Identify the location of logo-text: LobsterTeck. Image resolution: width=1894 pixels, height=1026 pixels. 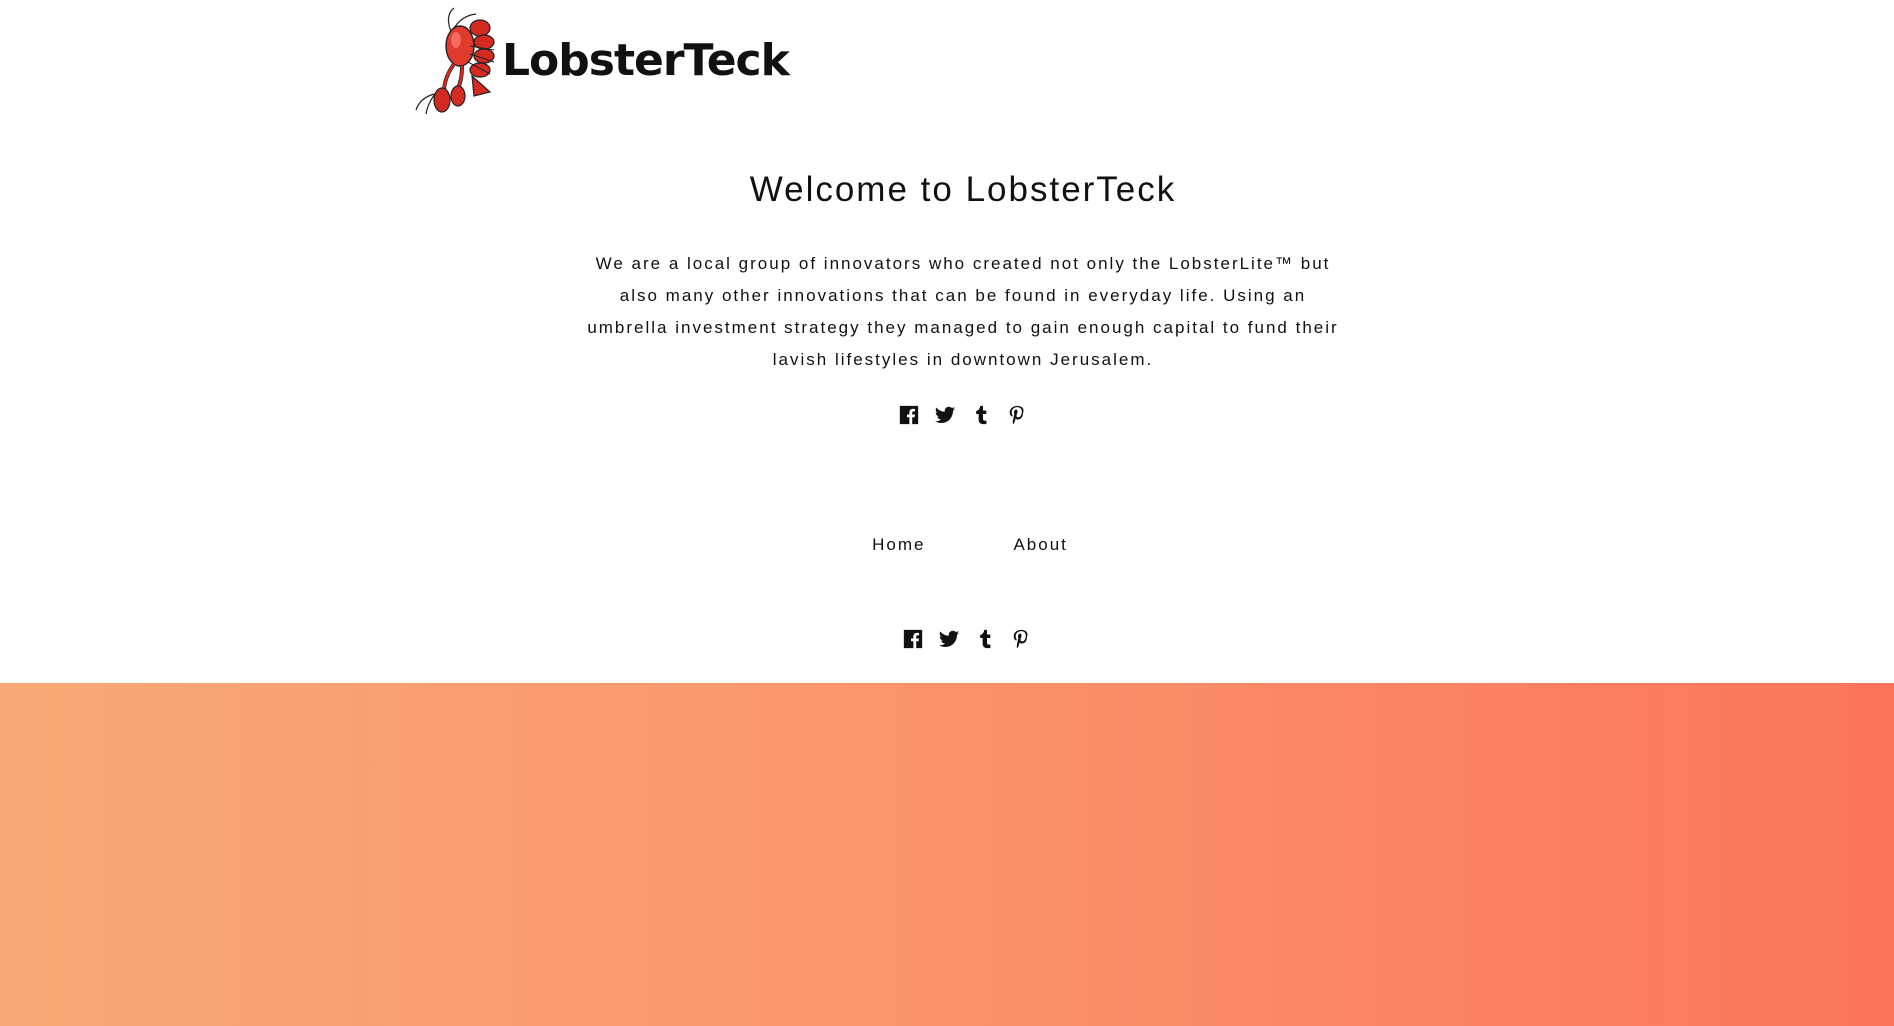
(646, 60).